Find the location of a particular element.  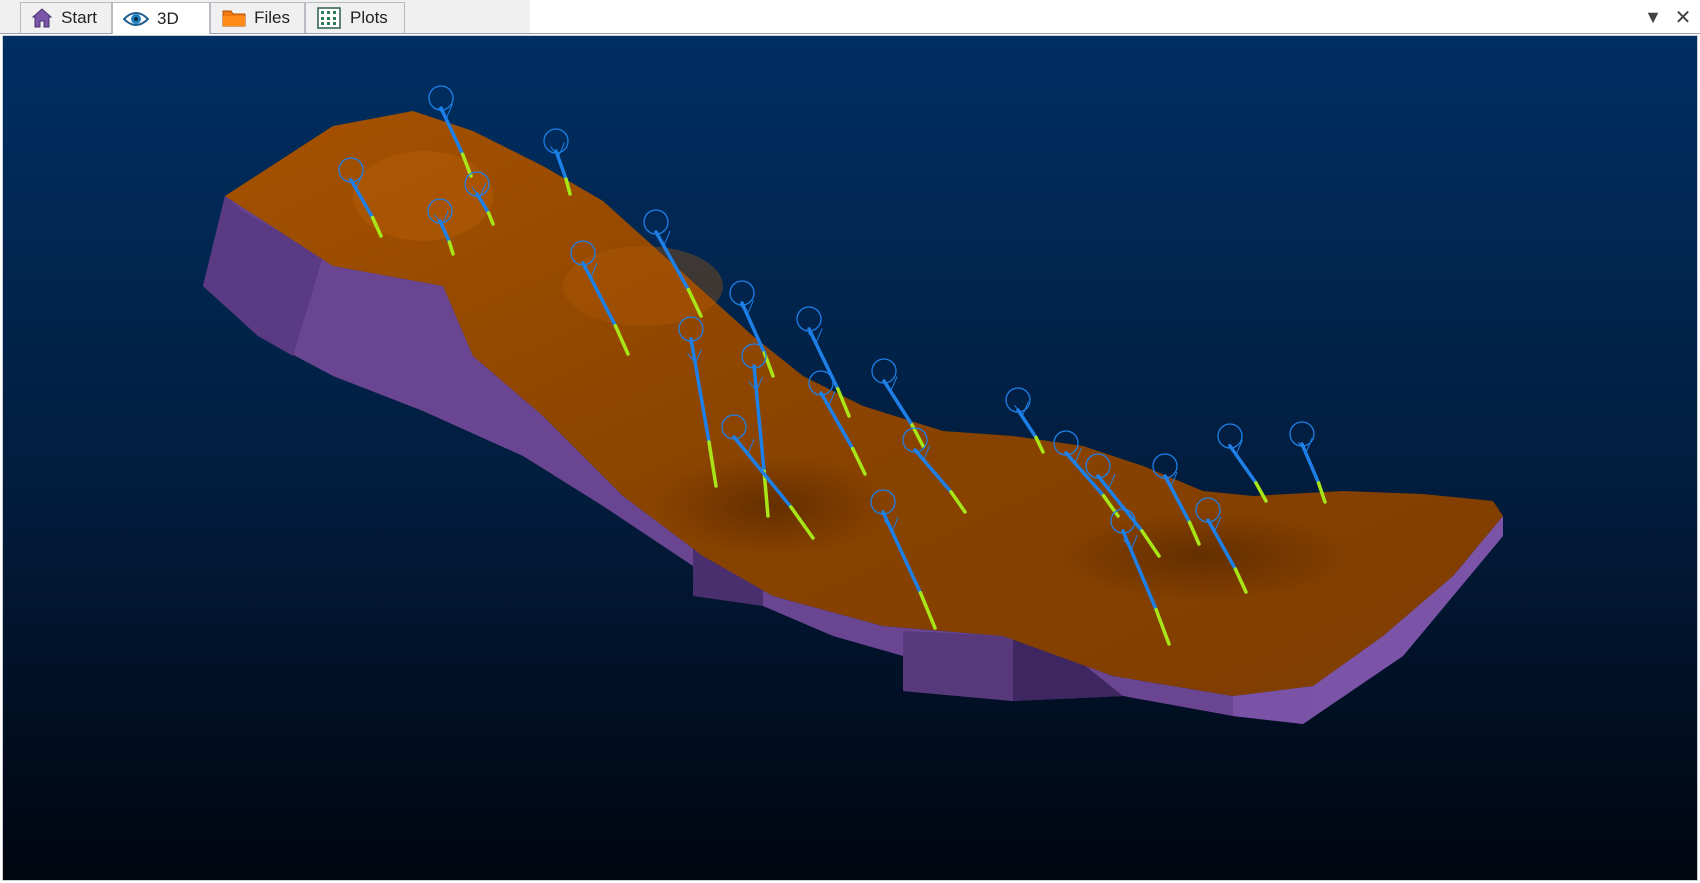

close-icon: ✕ is located at coordinates (1683, 17).